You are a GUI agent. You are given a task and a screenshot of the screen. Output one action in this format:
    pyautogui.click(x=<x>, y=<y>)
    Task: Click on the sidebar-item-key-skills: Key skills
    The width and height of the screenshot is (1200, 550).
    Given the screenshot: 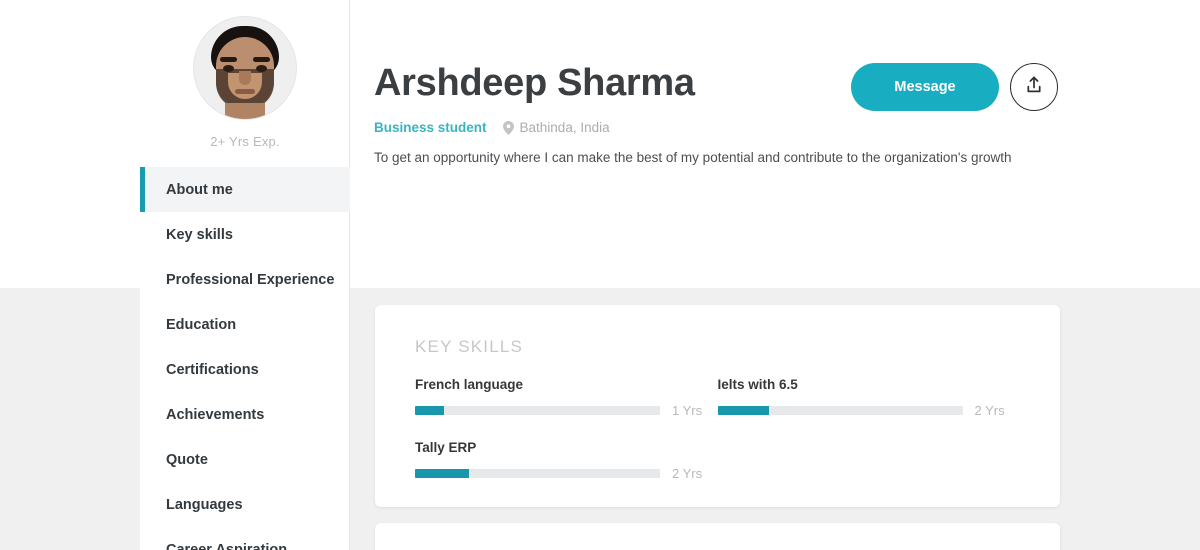 What is the action you would take?
    pyautogui.click(x=245, y=234)
    